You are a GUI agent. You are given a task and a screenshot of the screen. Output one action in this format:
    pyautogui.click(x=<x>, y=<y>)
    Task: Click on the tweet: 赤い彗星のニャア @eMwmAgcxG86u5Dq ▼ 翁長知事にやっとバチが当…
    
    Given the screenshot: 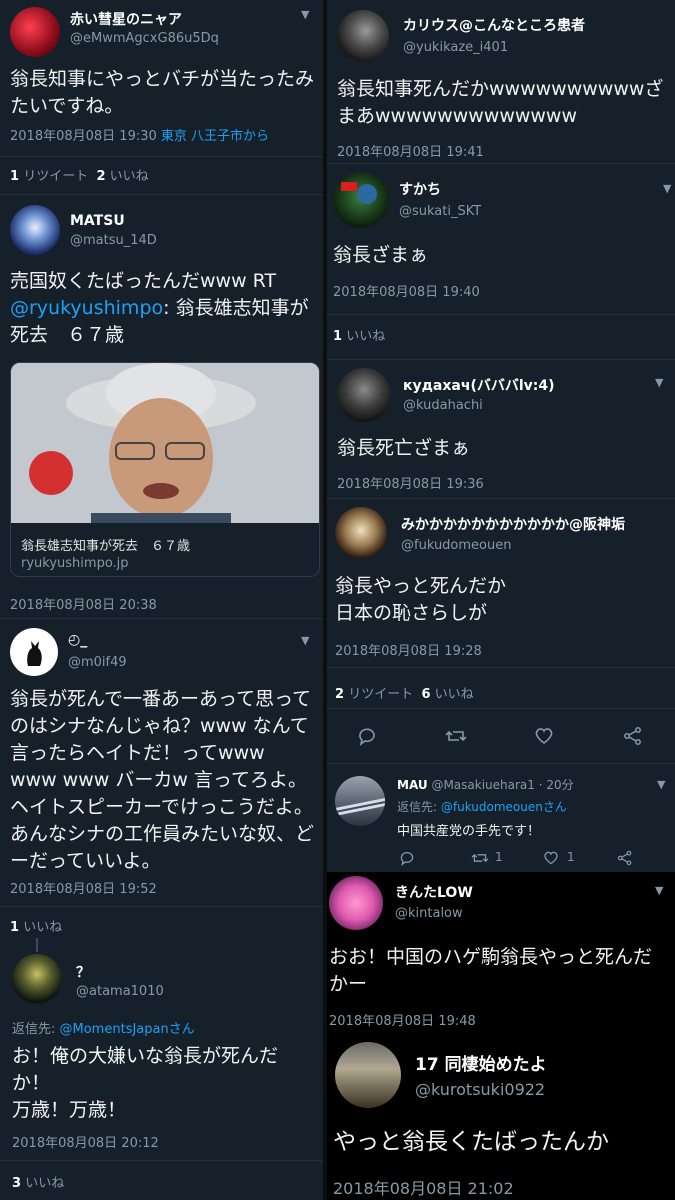 What is the action you would take?
    pyautogui.click(x=161, y=99)
    